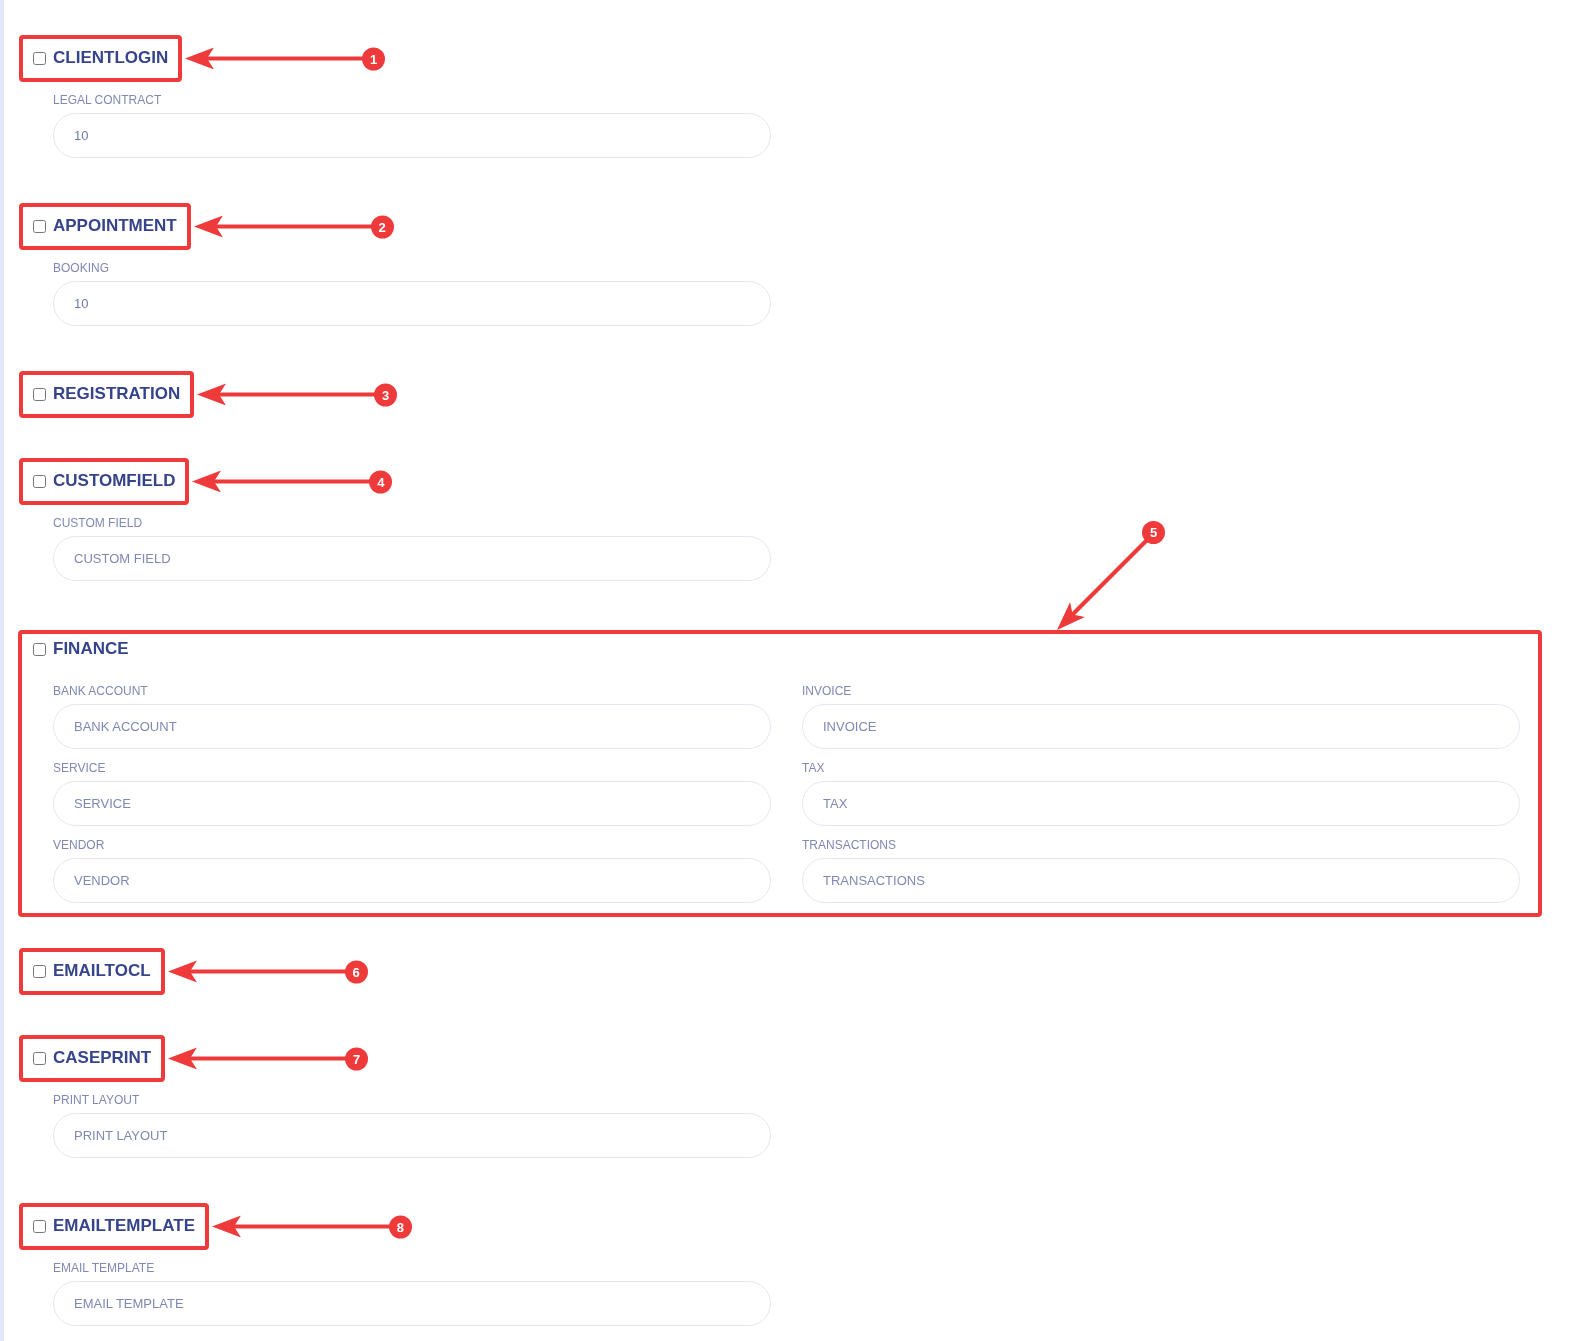 This screenshot has height=1341, width=1573. I want to click on text-field: TRANSACTIONS, so click(1161, 880).